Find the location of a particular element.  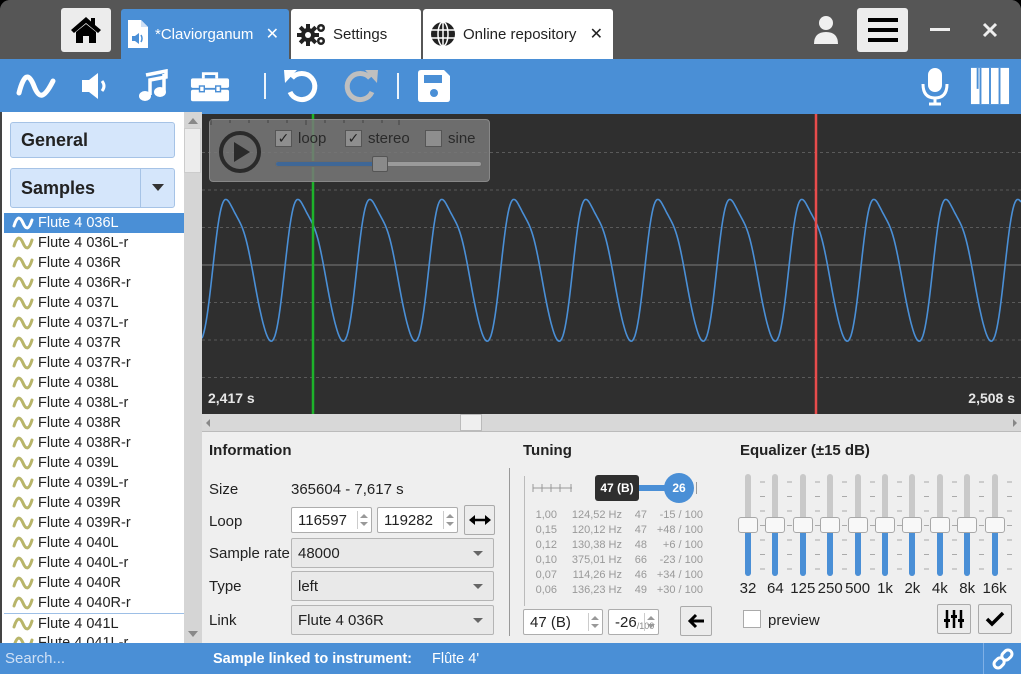

general-button: General is located at coordinates (92, 140).